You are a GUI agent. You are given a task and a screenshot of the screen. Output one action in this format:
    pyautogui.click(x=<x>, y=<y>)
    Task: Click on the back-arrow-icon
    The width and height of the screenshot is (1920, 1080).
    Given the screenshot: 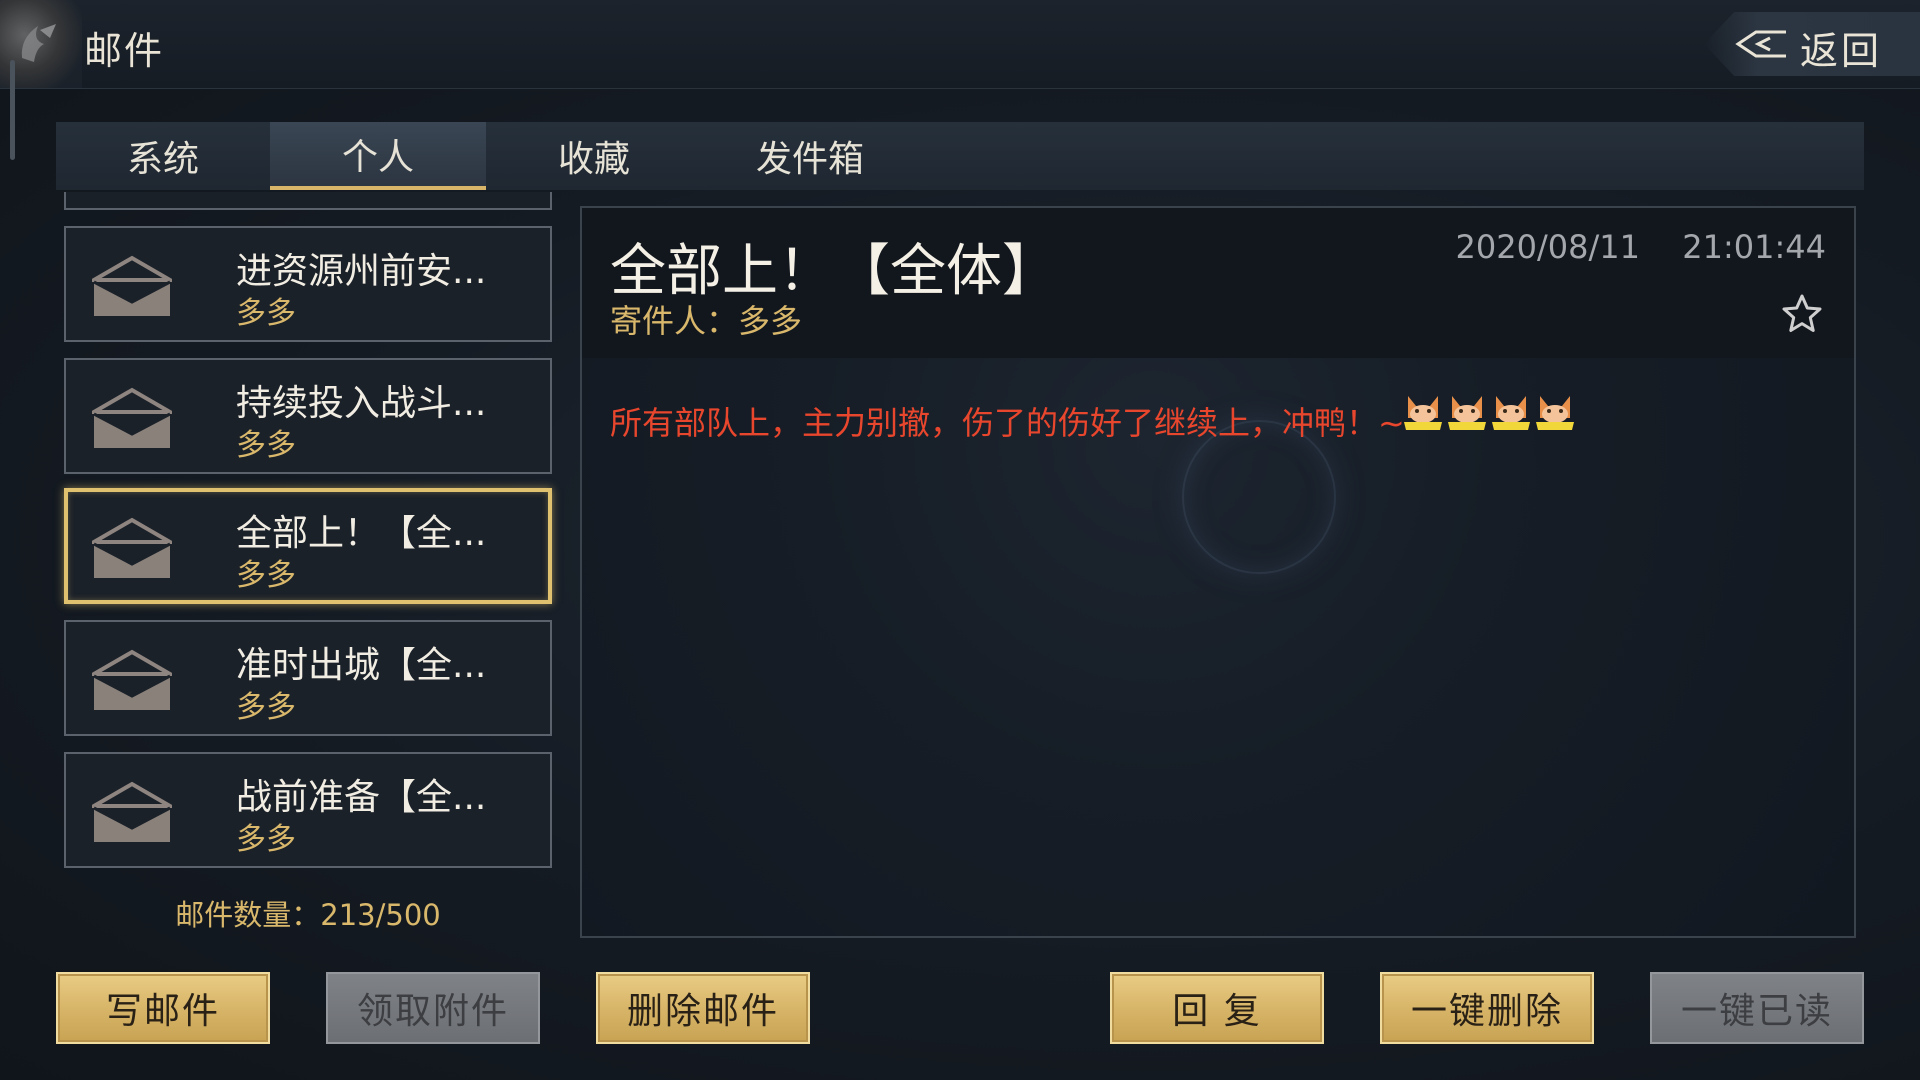 What is the action you would take?
    pyautogui.click(x=1760, y=44)
    